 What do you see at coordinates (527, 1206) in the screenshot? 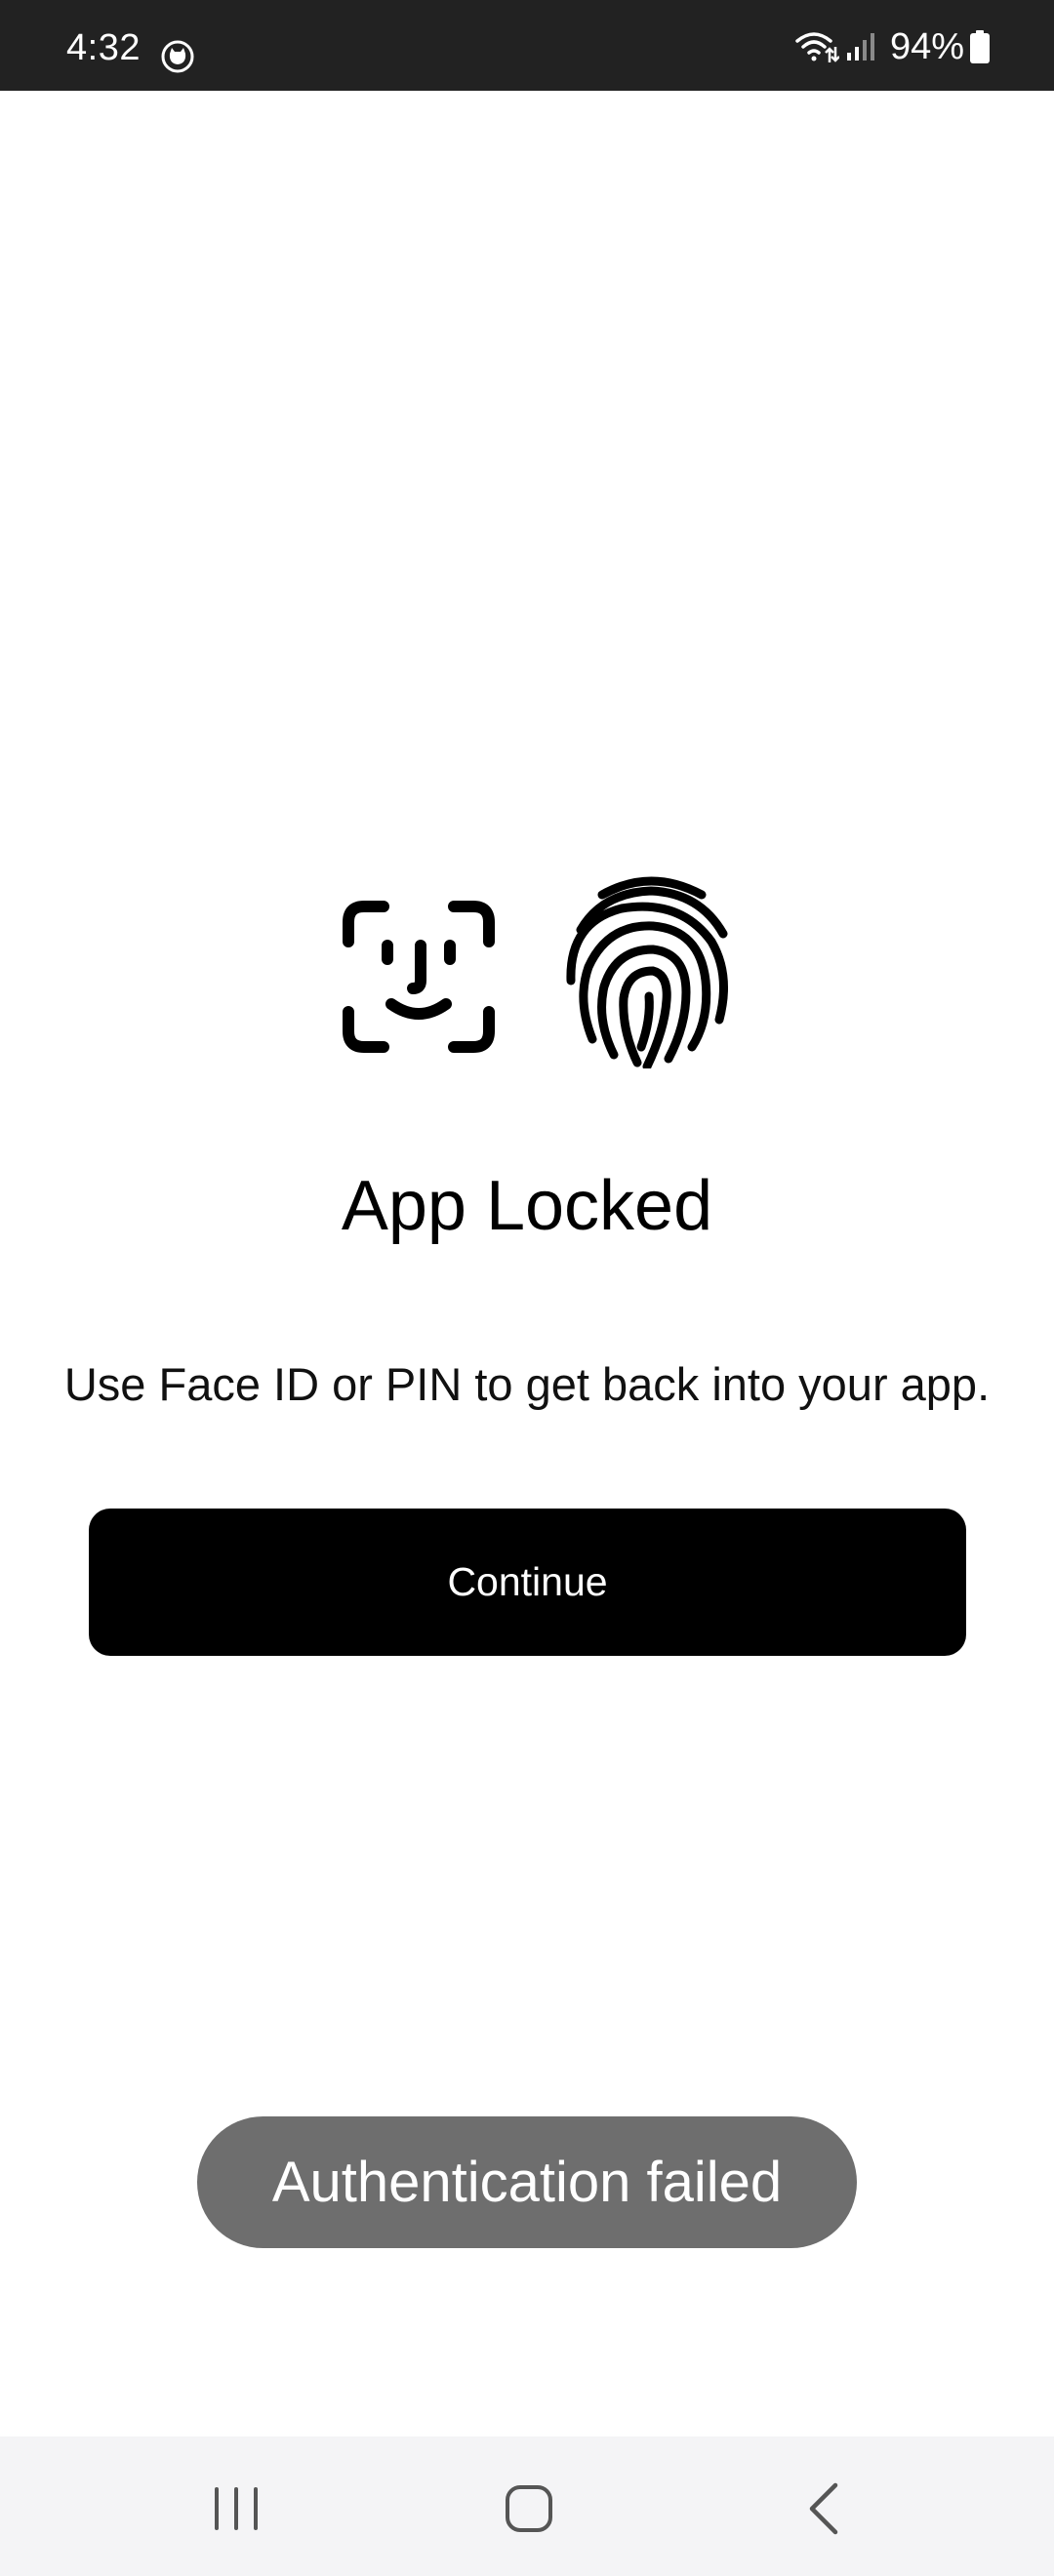
I see `page-title: App Locked` at bounding box center [527, 1206].